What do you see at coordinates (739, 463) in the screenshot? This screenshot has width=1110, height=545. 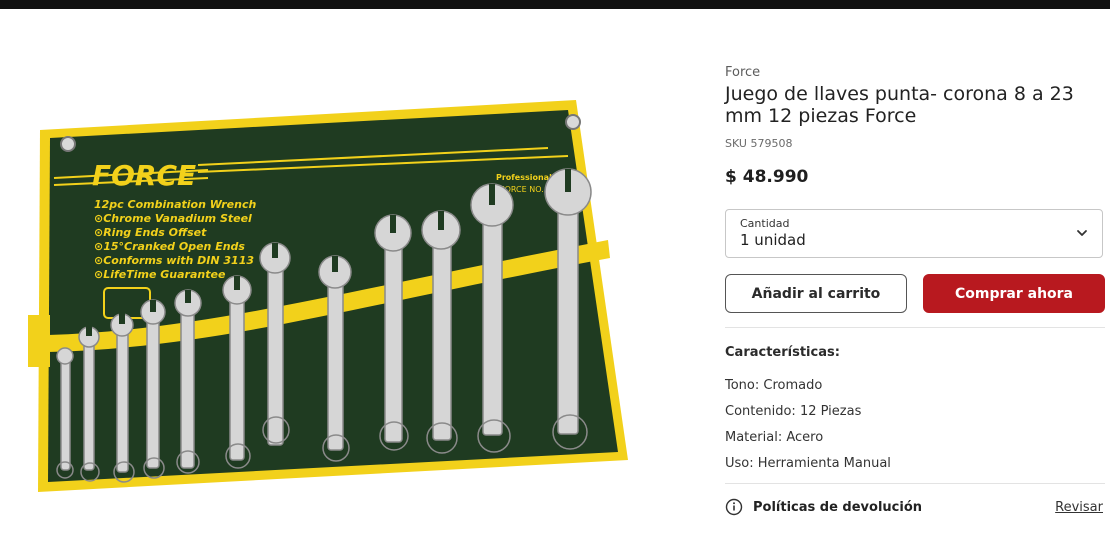 I see `feature-key: Uso:` at bounding box center [739, 463].